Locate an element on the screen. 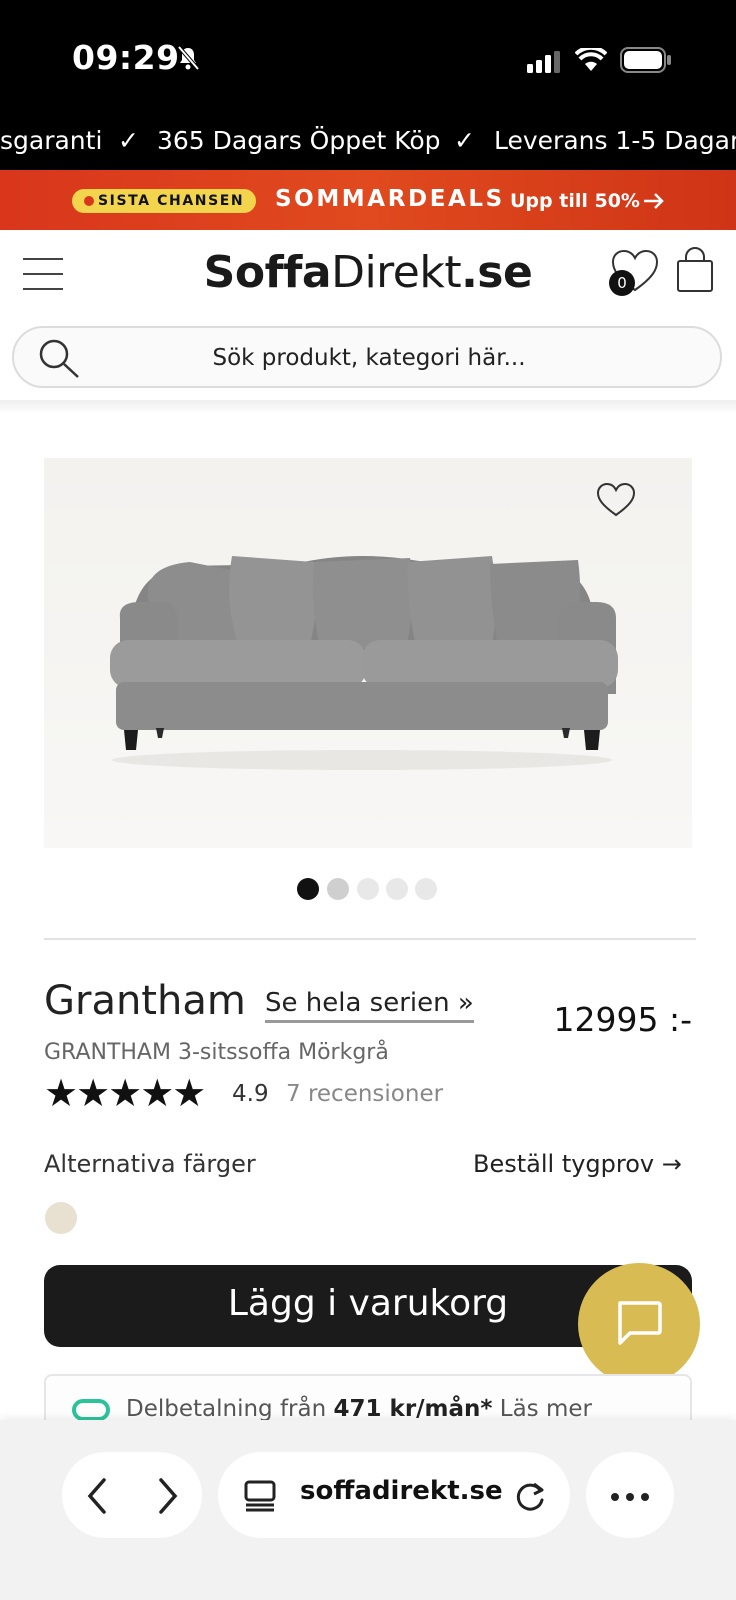  signal-icon is located at coordinates (543, 62).